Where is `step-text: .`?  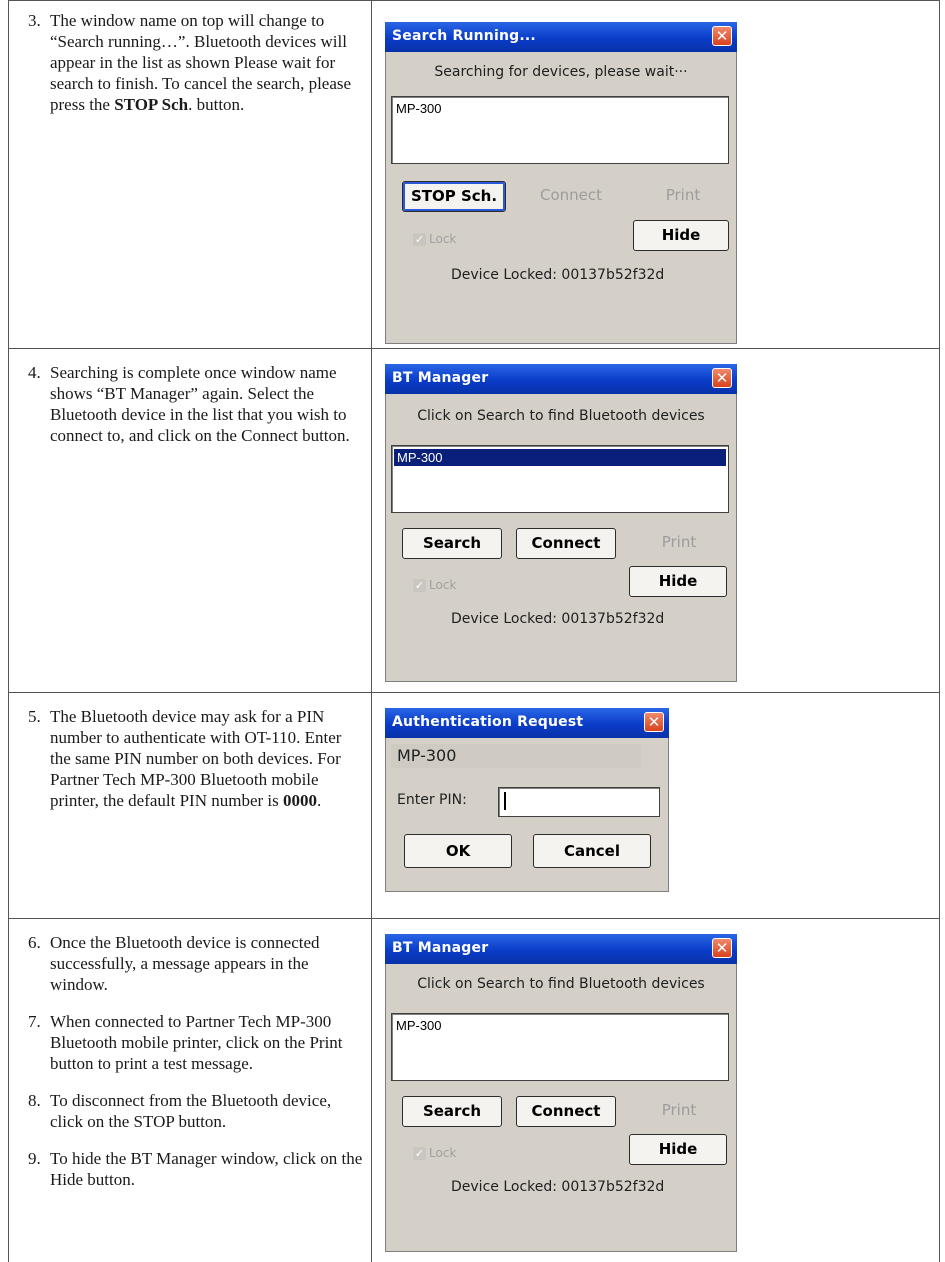
step-text: . is located at coordinates (319, 800).